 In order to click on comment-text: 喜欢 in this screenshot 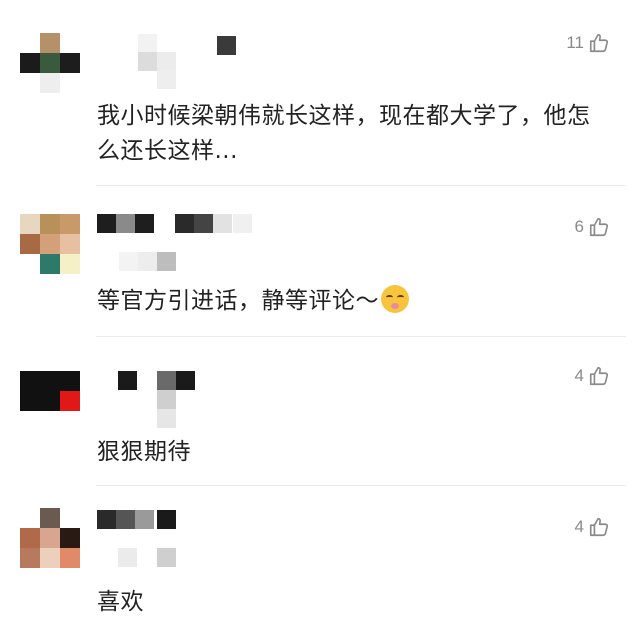, I will do `click(120, 602)`.